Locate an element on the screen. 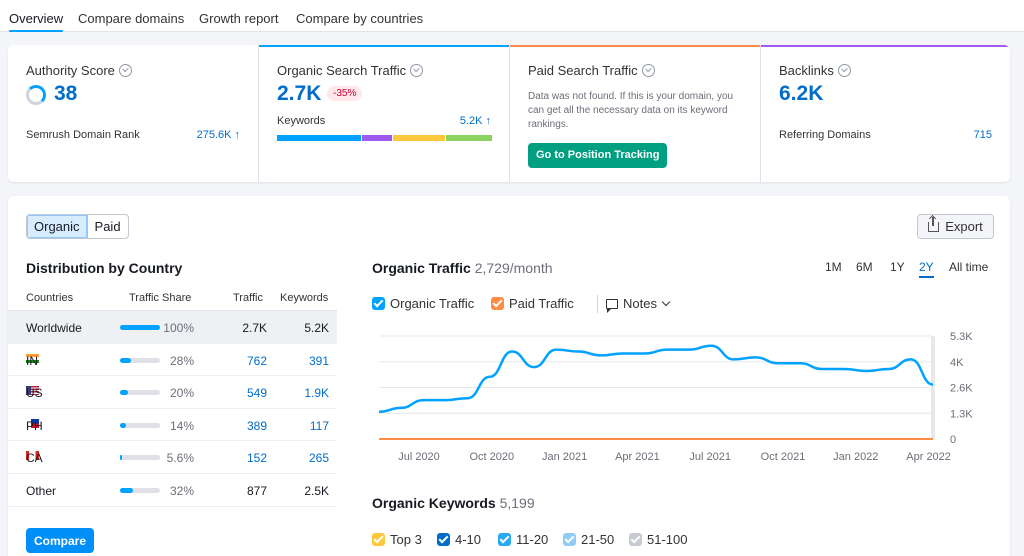 This screenshot has height=556, width=1024. col-countries: Countries is located at coordinates (50, 298).